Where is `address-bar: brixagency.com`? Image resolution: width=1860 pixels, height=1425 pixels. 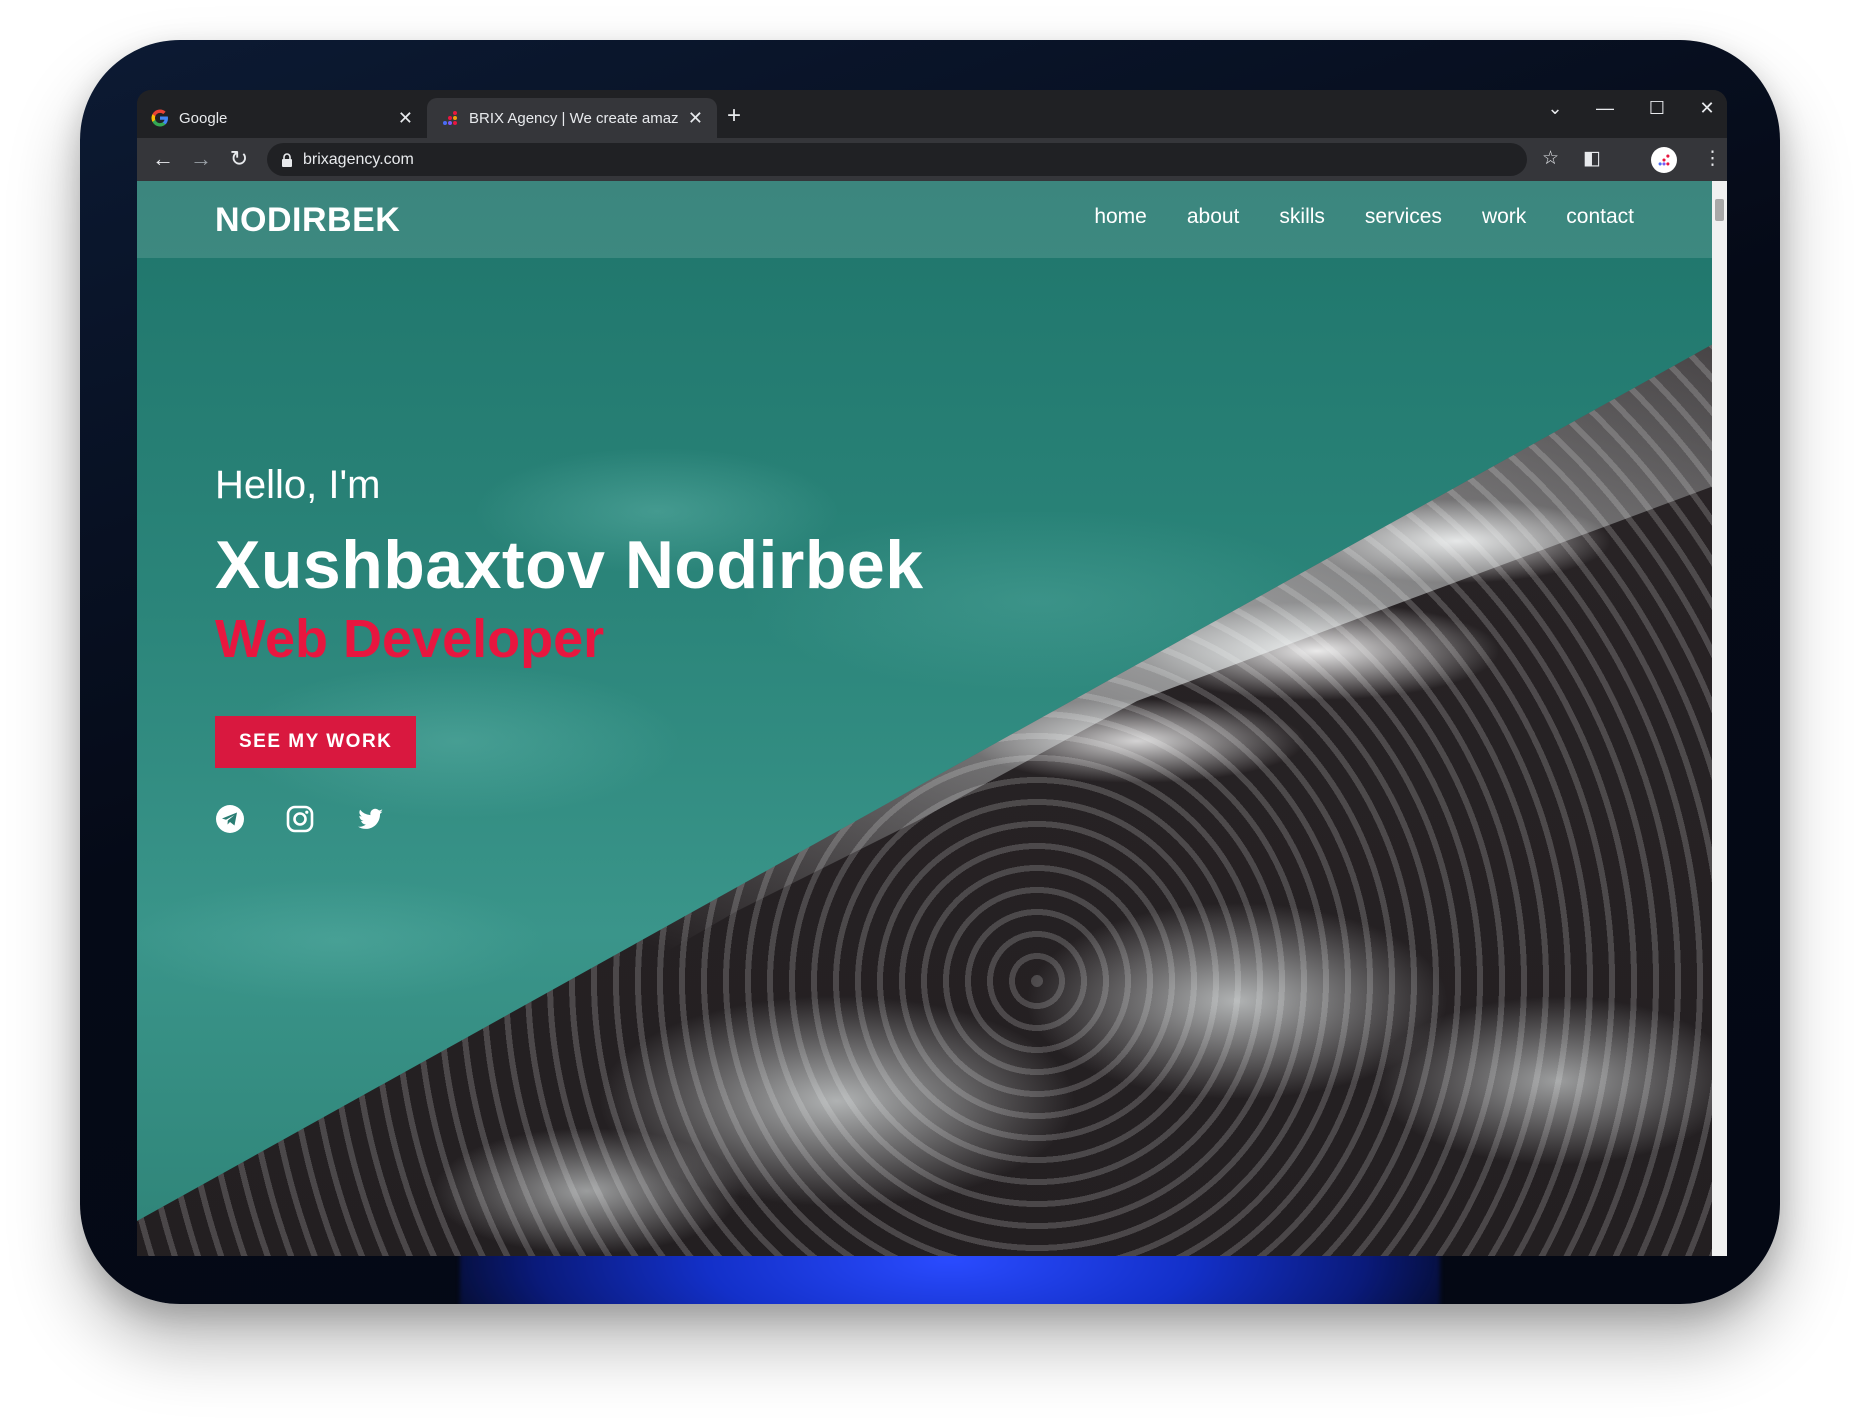
address-bar: brixagency.com is located at coordinates (897, 159).